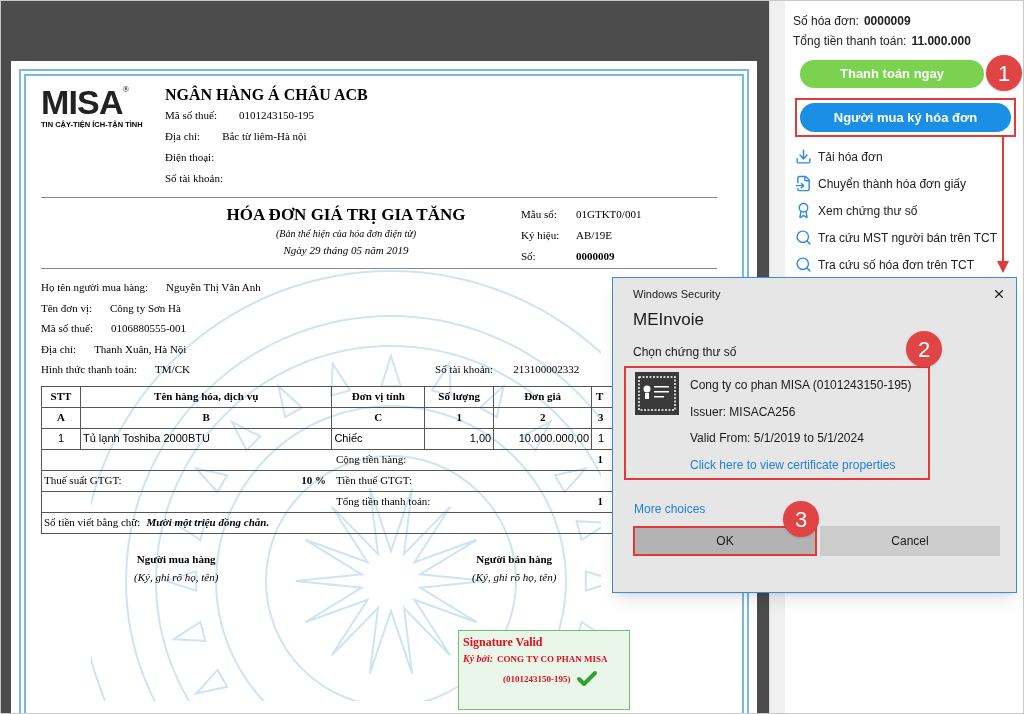 Image resolution: width=1024 pixels, height=714 pixels. Describe the element at coordinates (373, 480) in the screenshot. I see `summary-label: Tiền thuế GTGT:` at that location.